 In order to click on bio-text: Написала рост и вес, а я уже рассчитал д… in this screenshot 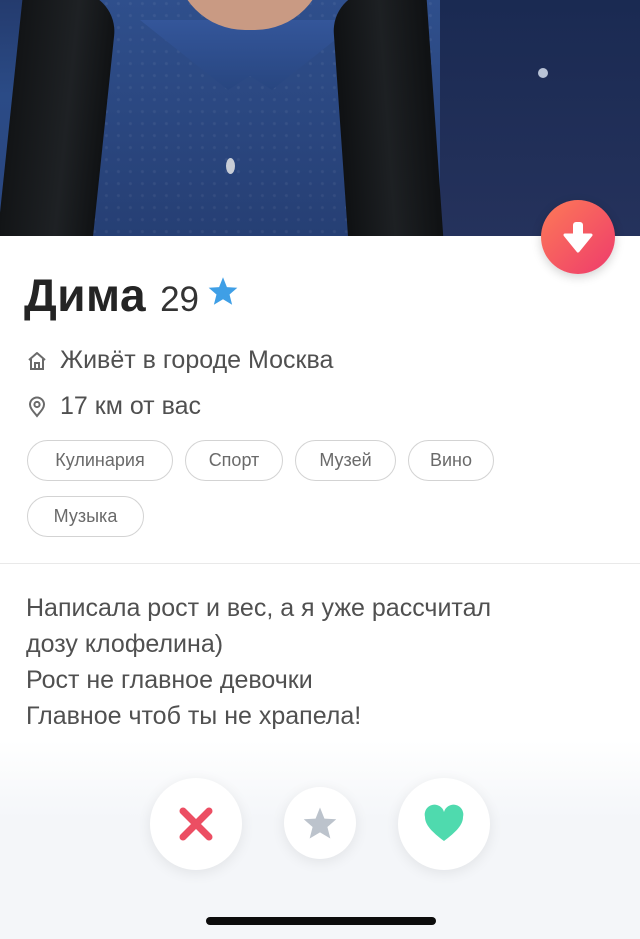, I will do `click(259, 662)`.